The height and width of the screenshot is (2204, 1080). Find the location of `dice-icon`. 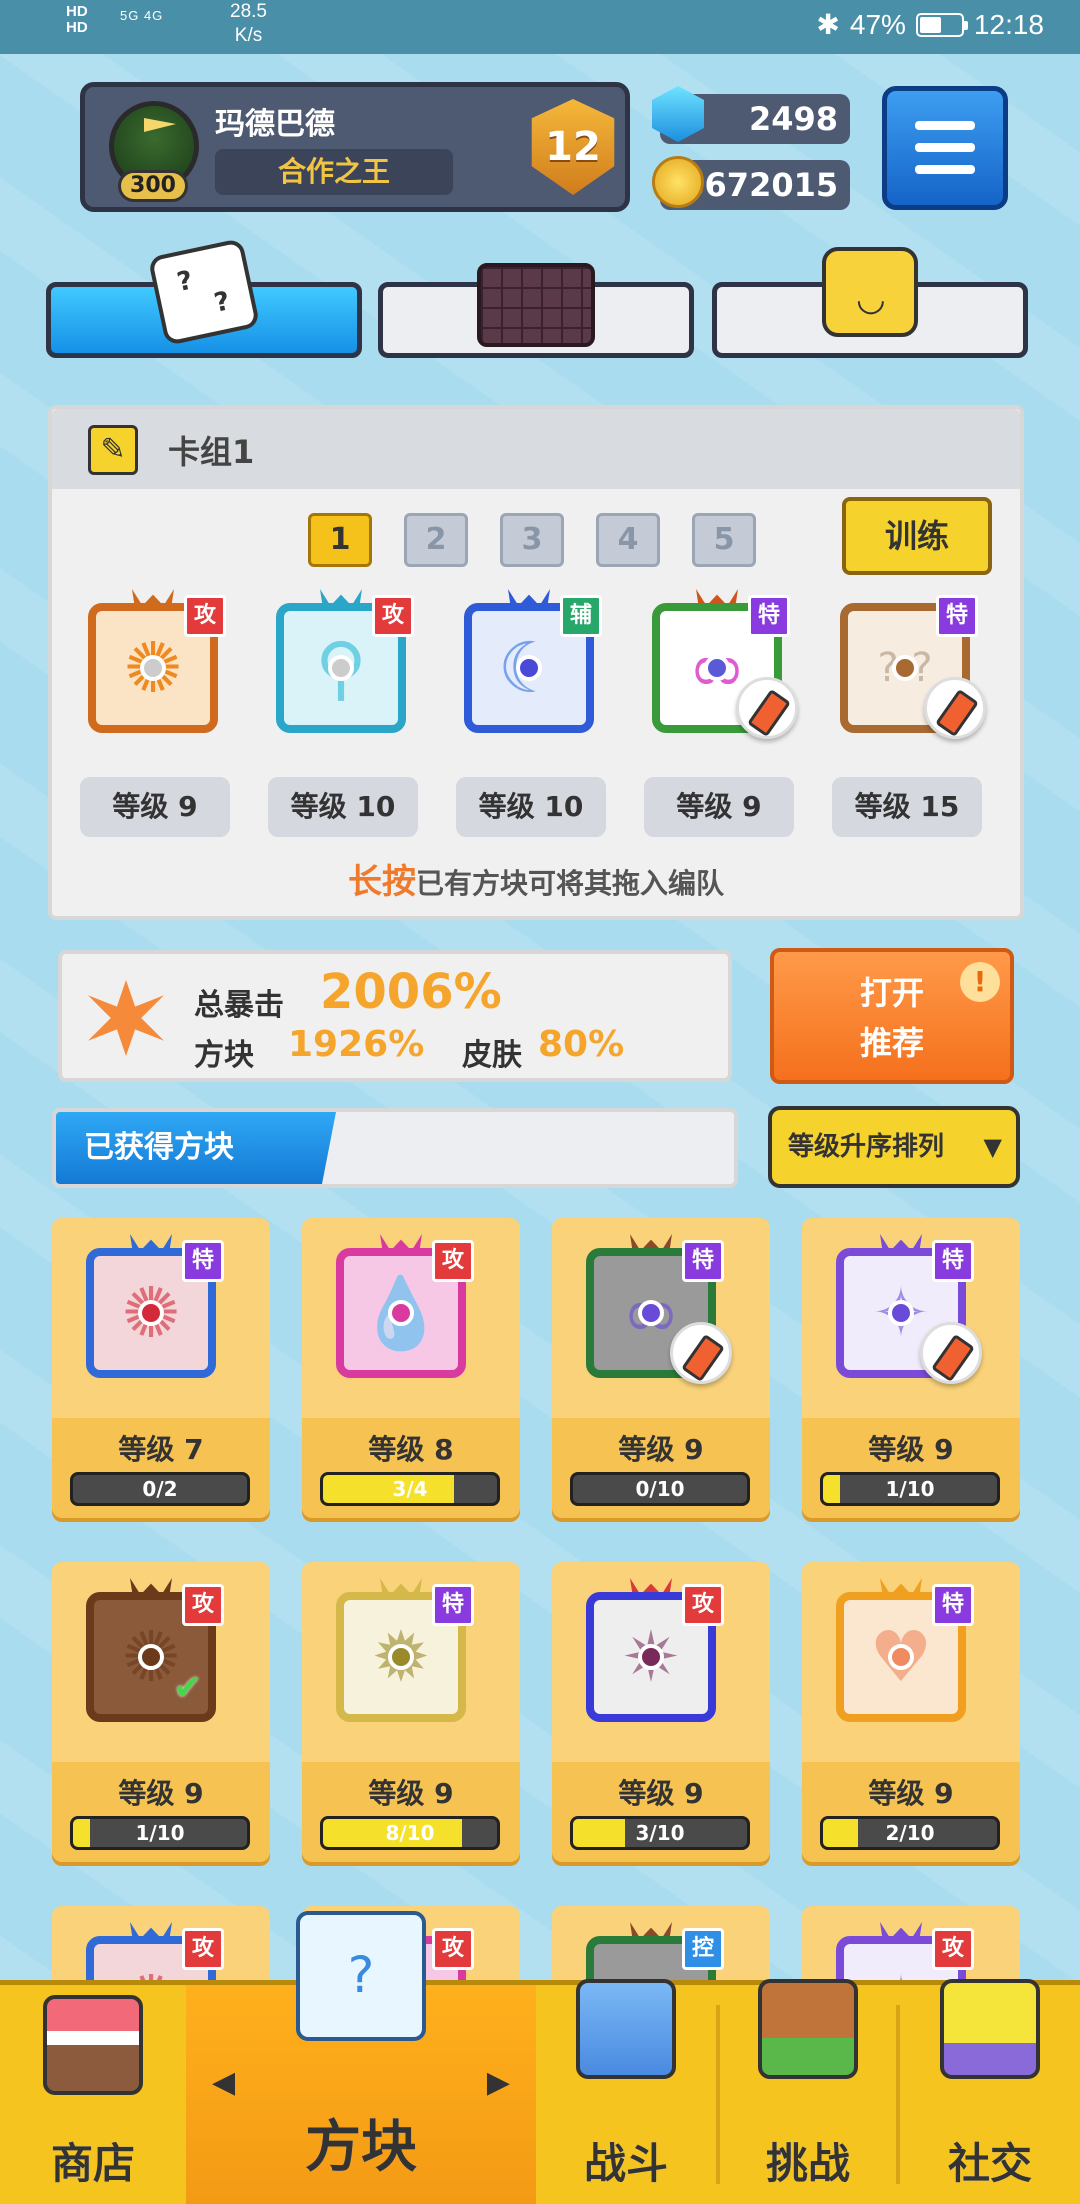

dice-icon is located at coordinates (204, 292).